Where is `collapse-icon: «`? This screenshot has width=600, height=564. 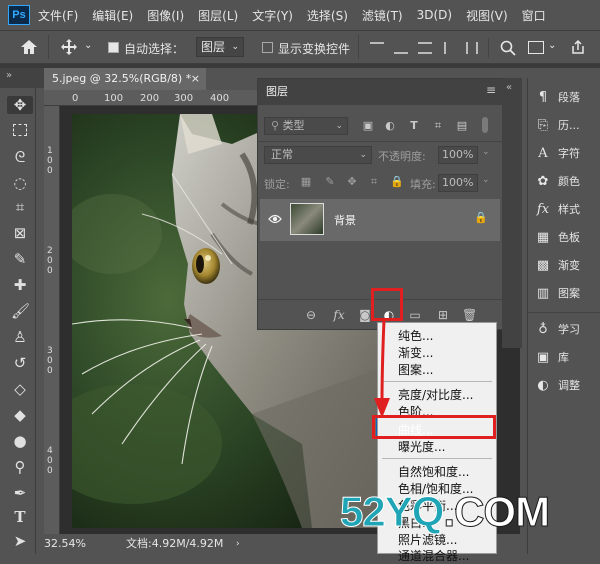
collapse-icon: « is located at coordinates (509, 87).